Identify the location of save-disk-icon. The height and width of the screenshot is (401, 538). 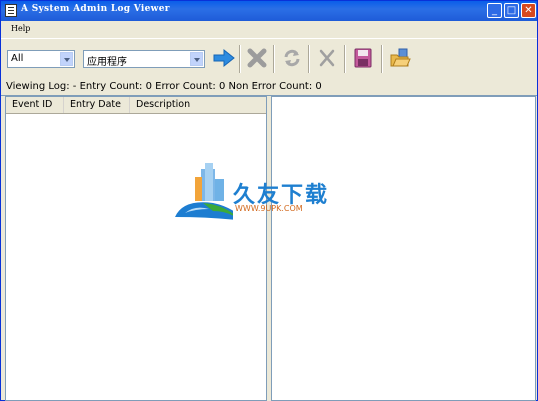
(363, 58).